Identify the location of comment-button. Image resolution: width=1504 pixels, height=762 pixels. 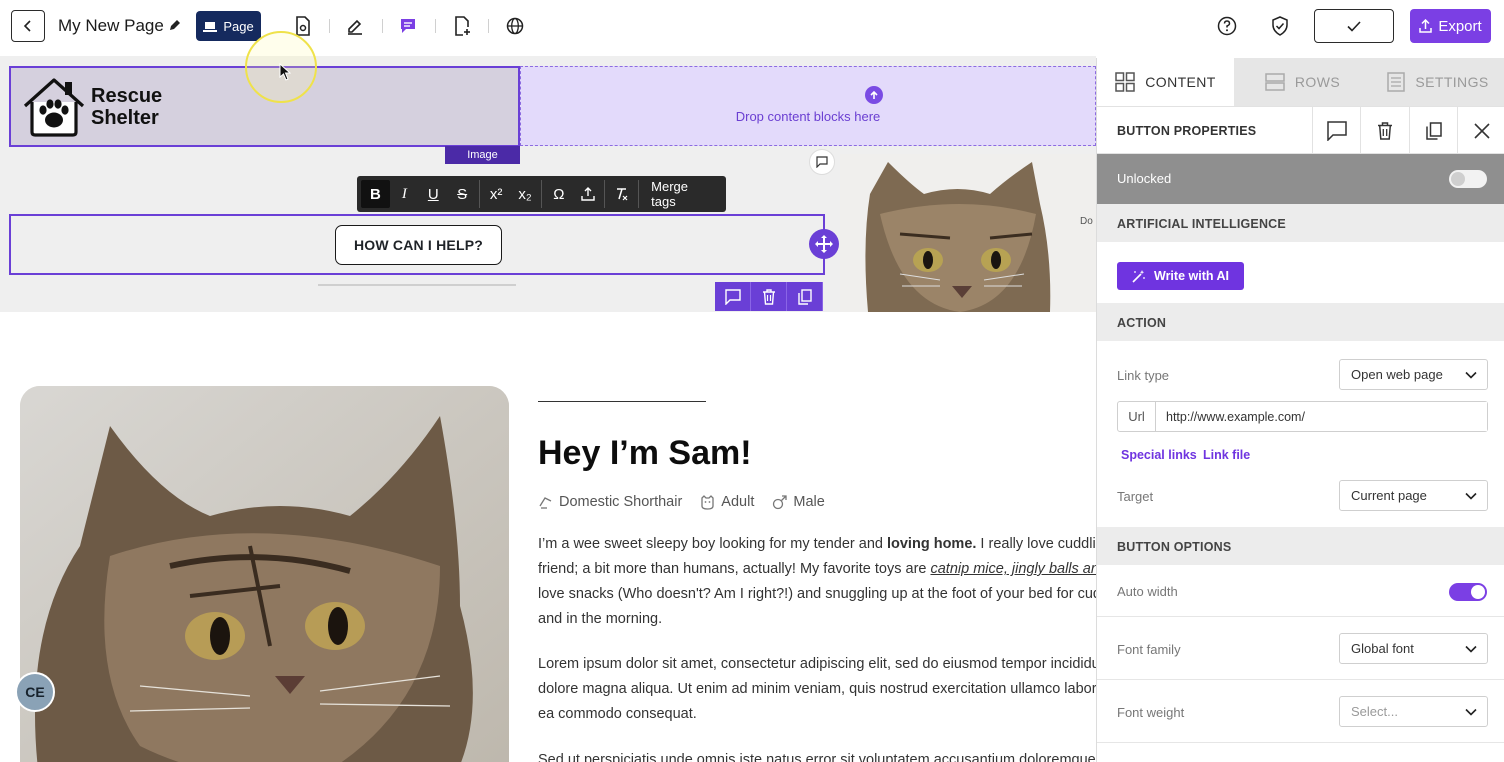
(1336, 131).